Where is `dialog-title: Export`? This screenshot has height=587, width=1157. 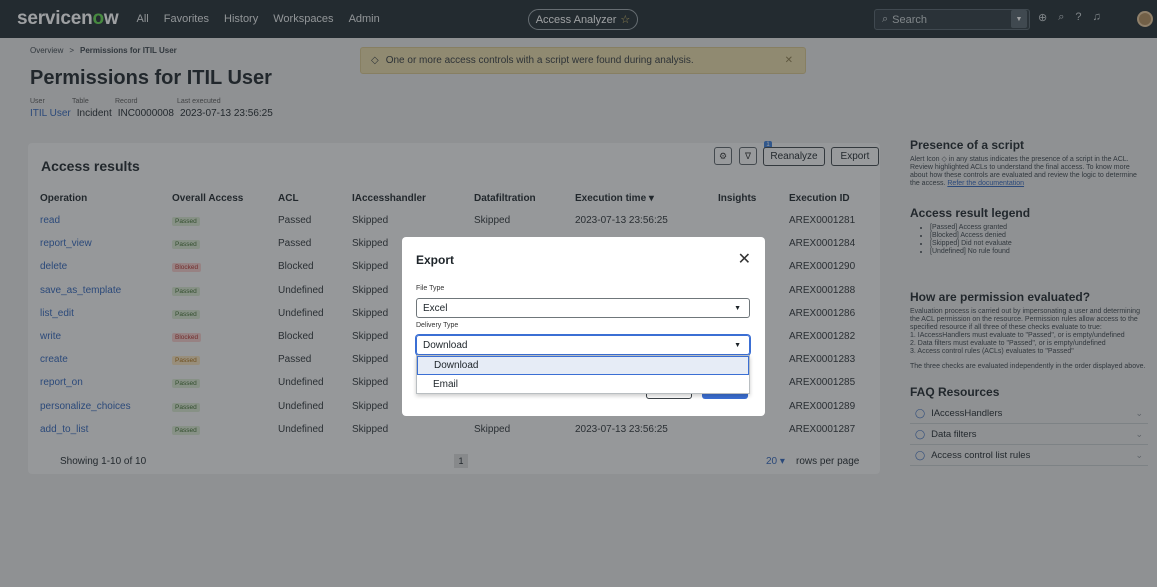
dialog-title: Export is located at coordinates (435, 260).